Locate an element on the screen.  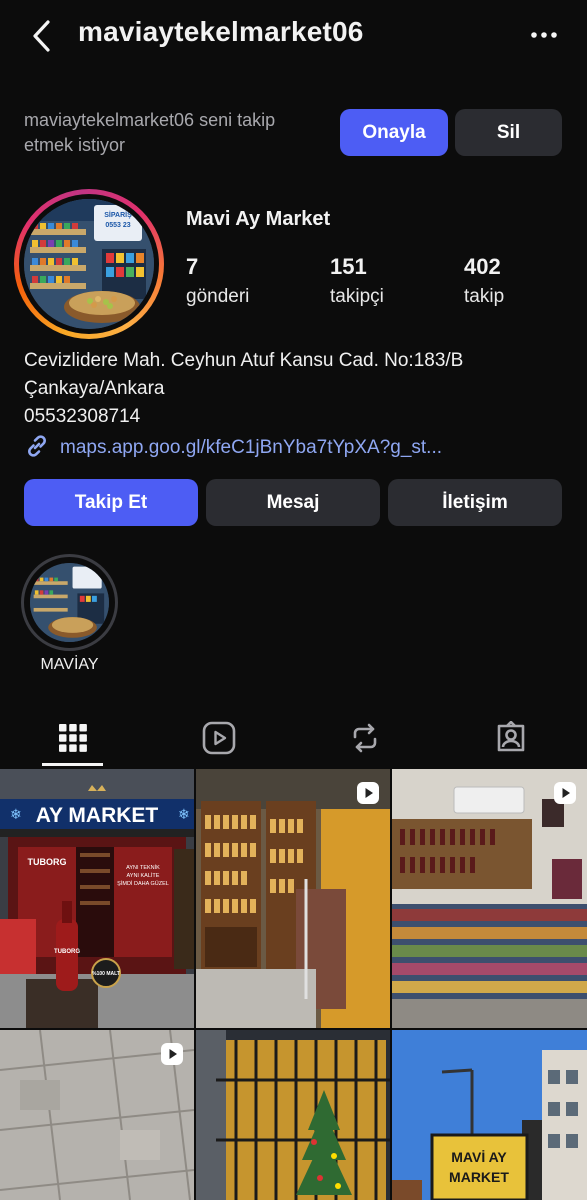
stat-followers-label: takipçi is located at coordinates (357, 296).